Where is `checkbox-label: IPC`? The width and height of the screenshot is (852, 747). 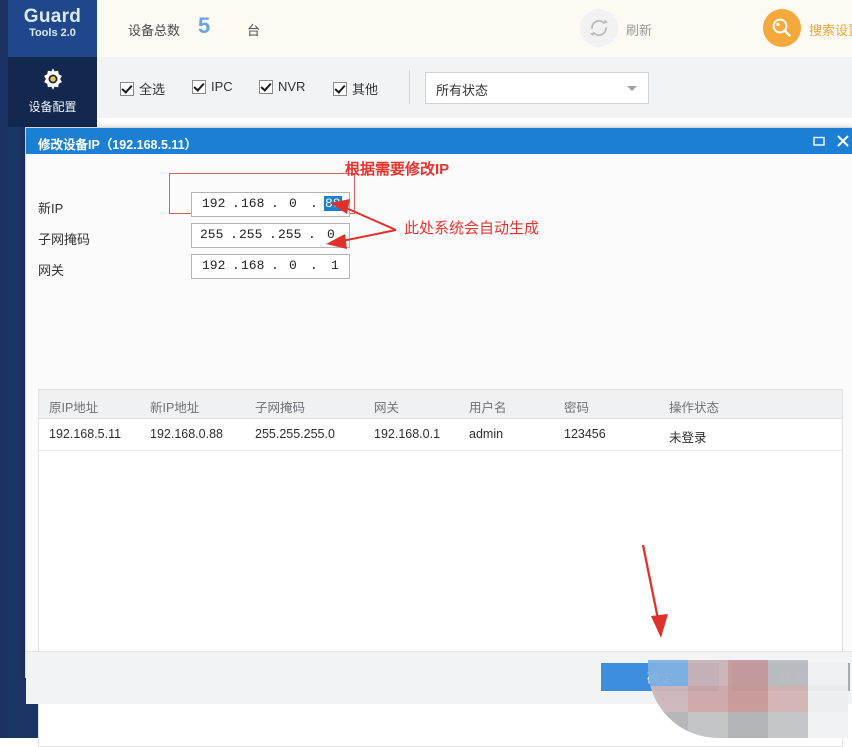
checkbox-label: IPC is located at coordinates (222, 86).